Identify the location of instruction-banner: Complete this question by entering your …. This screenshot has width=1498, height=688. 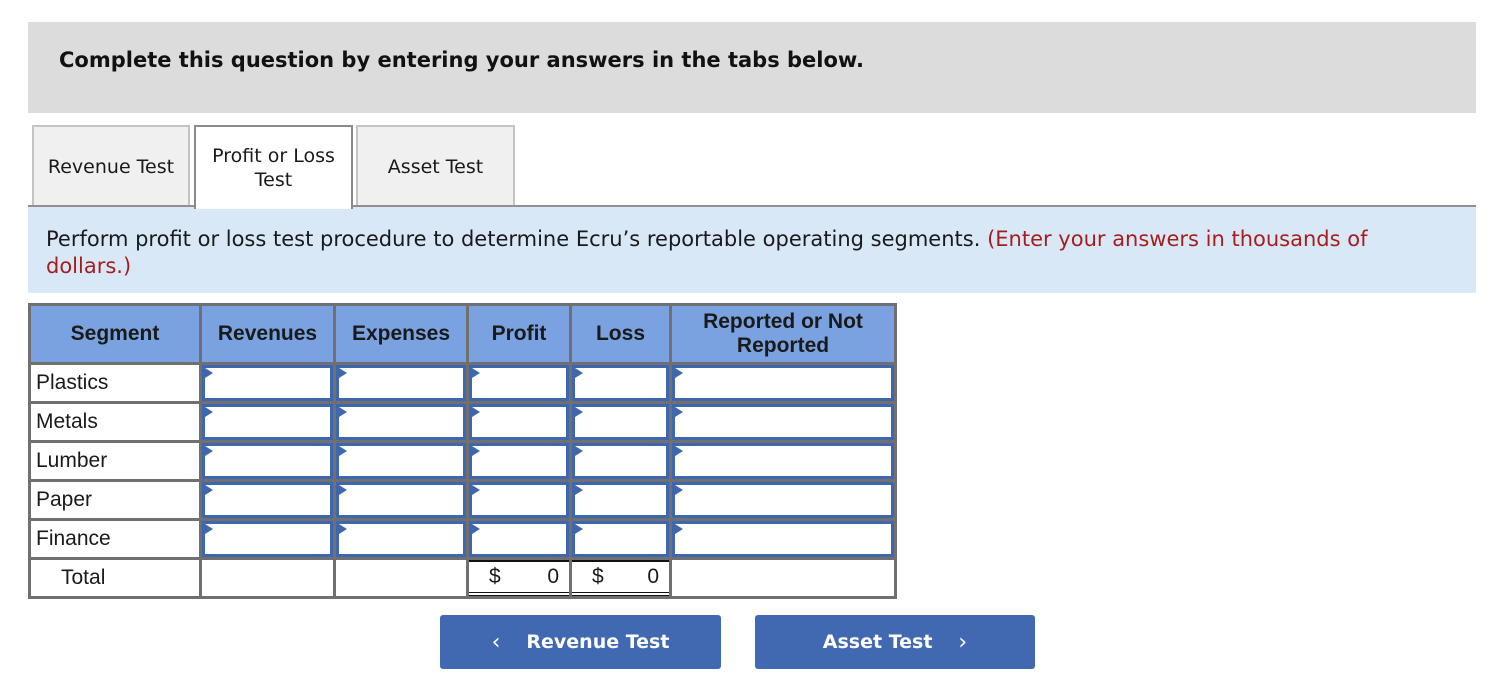
(752, 67).